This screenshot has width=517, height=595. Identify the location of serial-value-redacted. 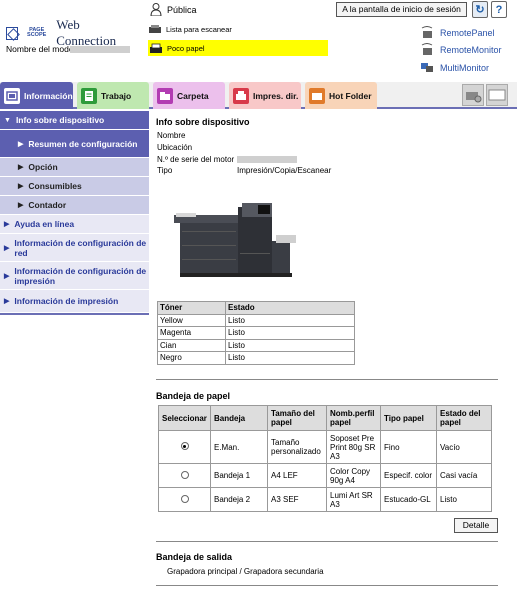
(267, 159).